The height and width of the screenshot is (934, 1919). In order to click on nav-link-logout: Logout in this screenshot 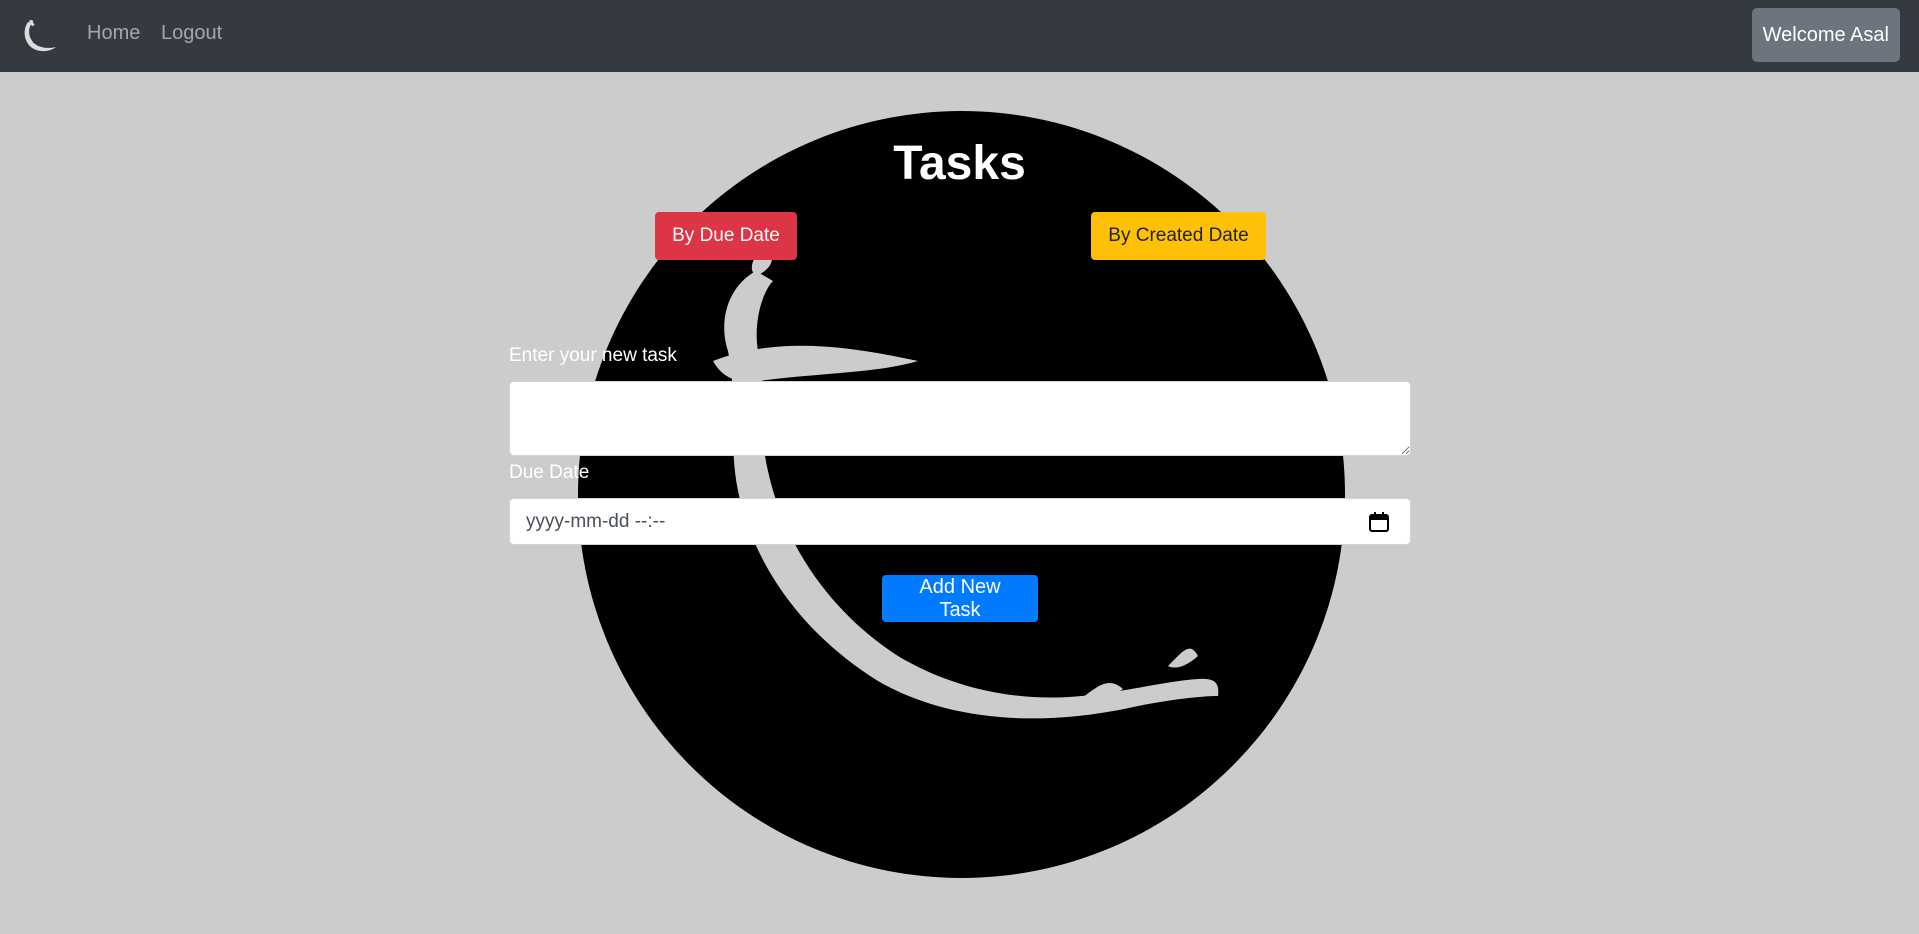, I will do `click(191, 33)`.